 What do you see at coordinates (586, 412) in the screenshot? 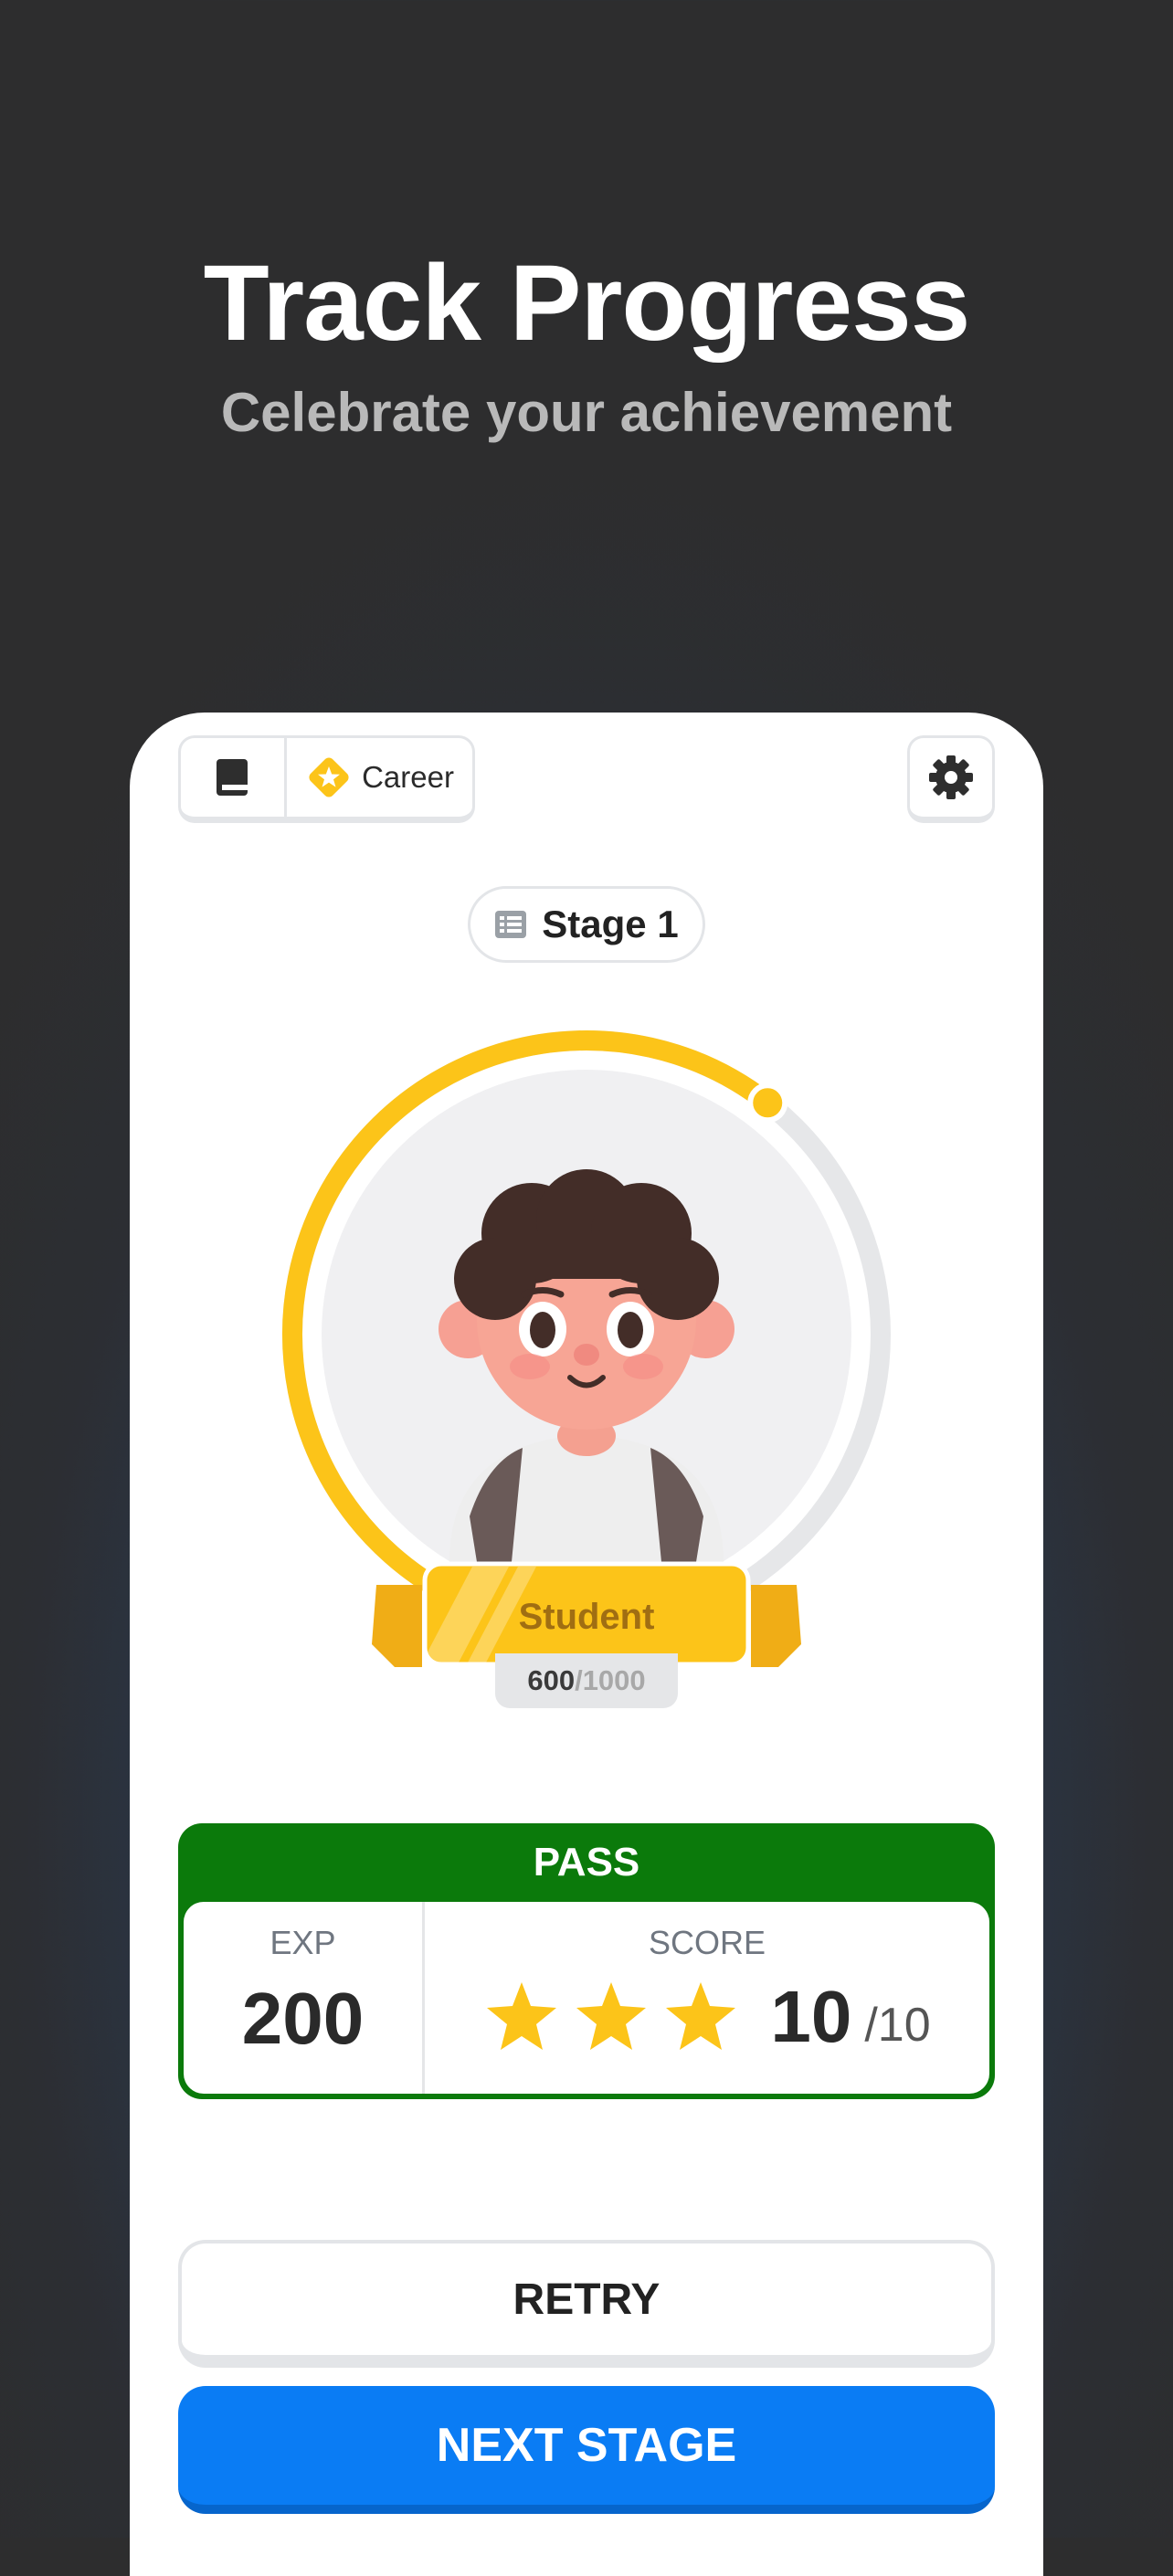
I see `hero-subtitle: Celebrate your achievement` at bounding box center [586, 412].